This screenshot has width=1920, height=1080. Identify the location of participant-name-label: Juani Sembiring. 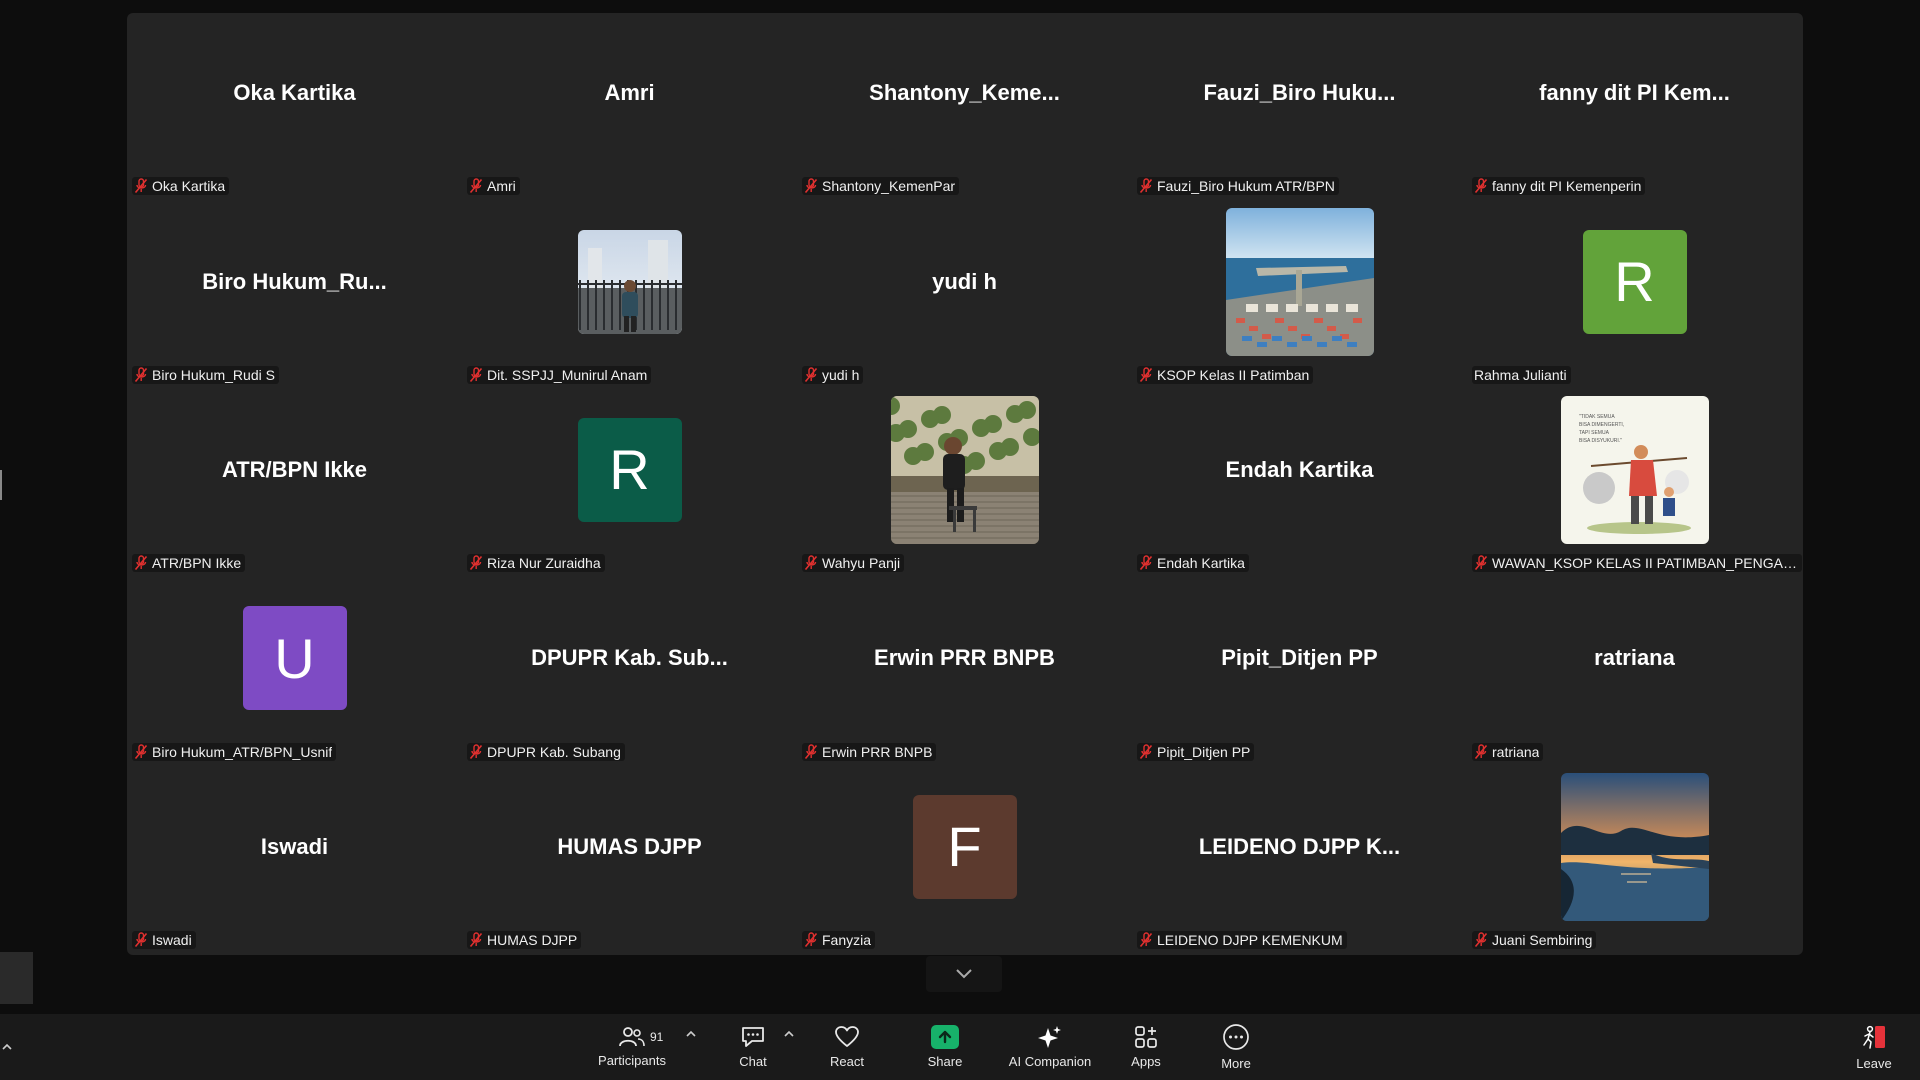
(1534, 939).